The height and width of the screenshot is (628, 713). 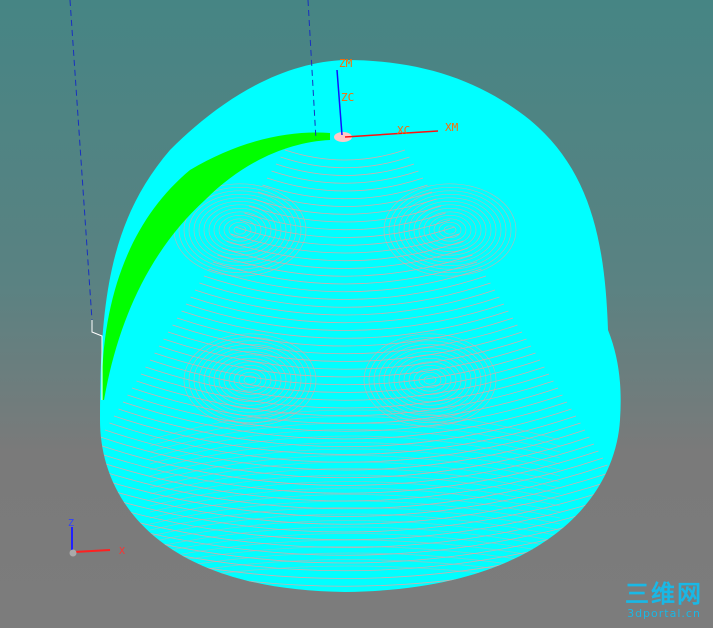 I want to click on watermark-title: 三维网, so click(x=664, y=594).